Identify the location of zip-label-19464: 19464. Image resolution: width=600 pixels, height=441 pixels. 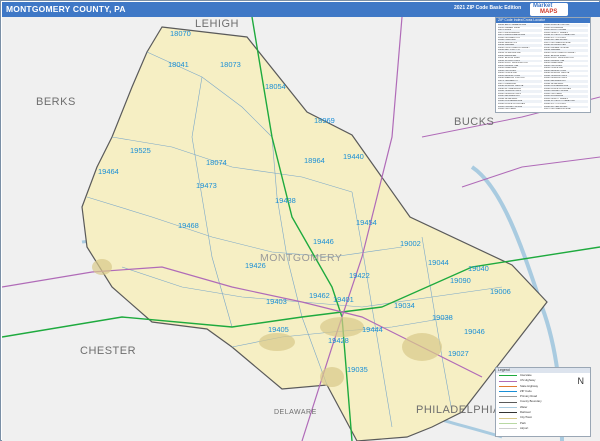
(108, 171).